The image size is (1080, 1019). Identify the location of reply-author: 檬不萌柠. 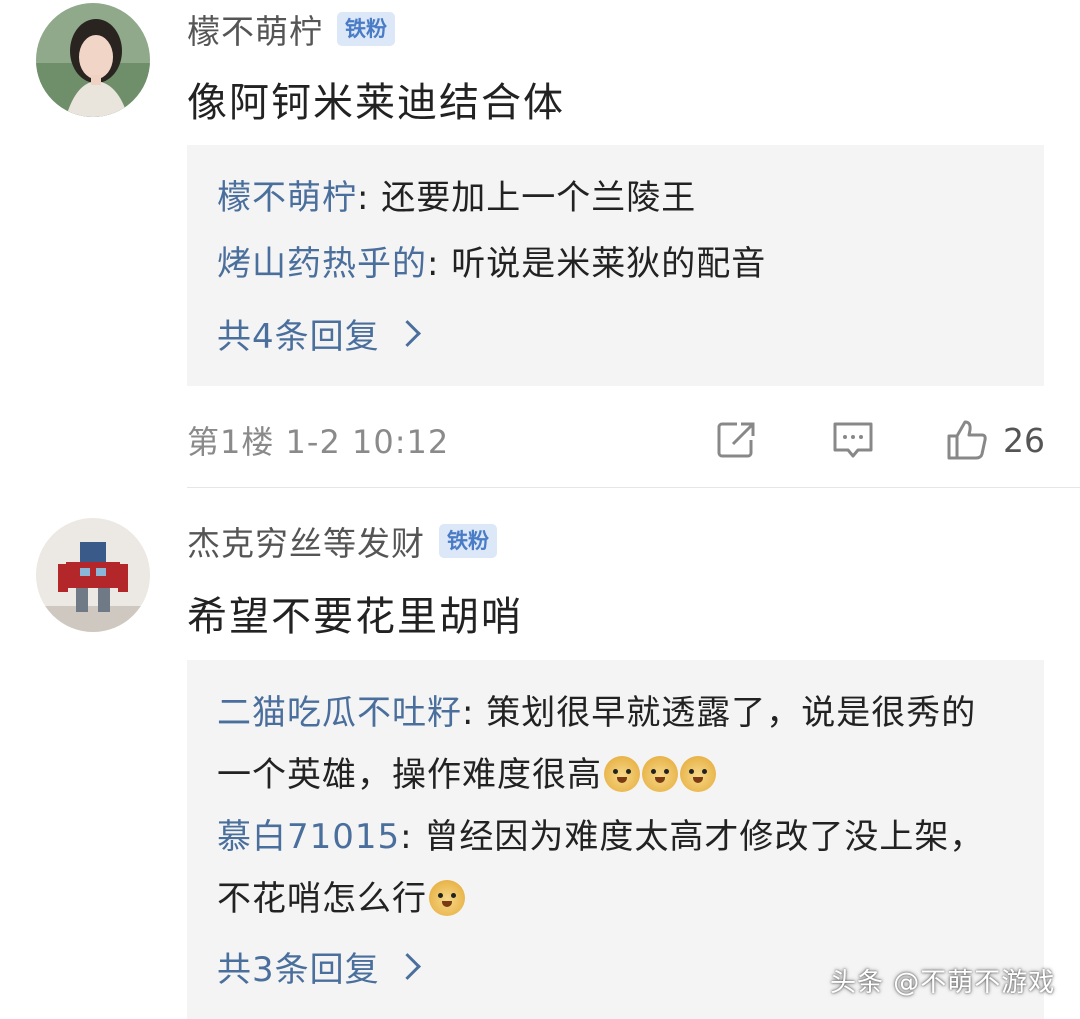
(287, 198).